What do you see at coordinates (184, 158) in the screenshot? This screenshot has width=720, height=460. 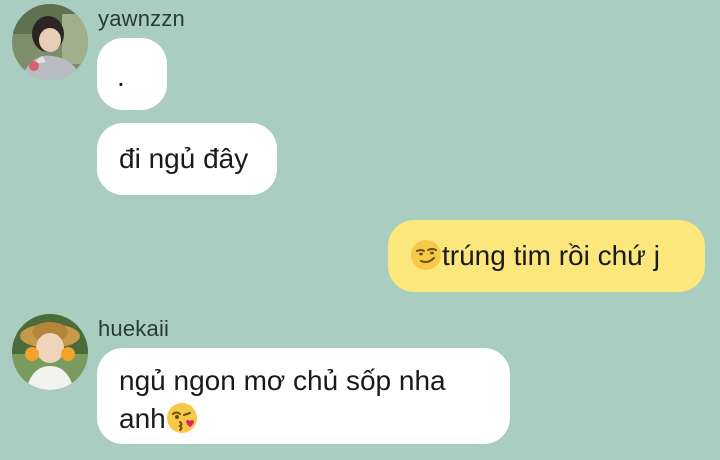 I see `message-text: đi ngủ đây` at bounding box center [184, 158].